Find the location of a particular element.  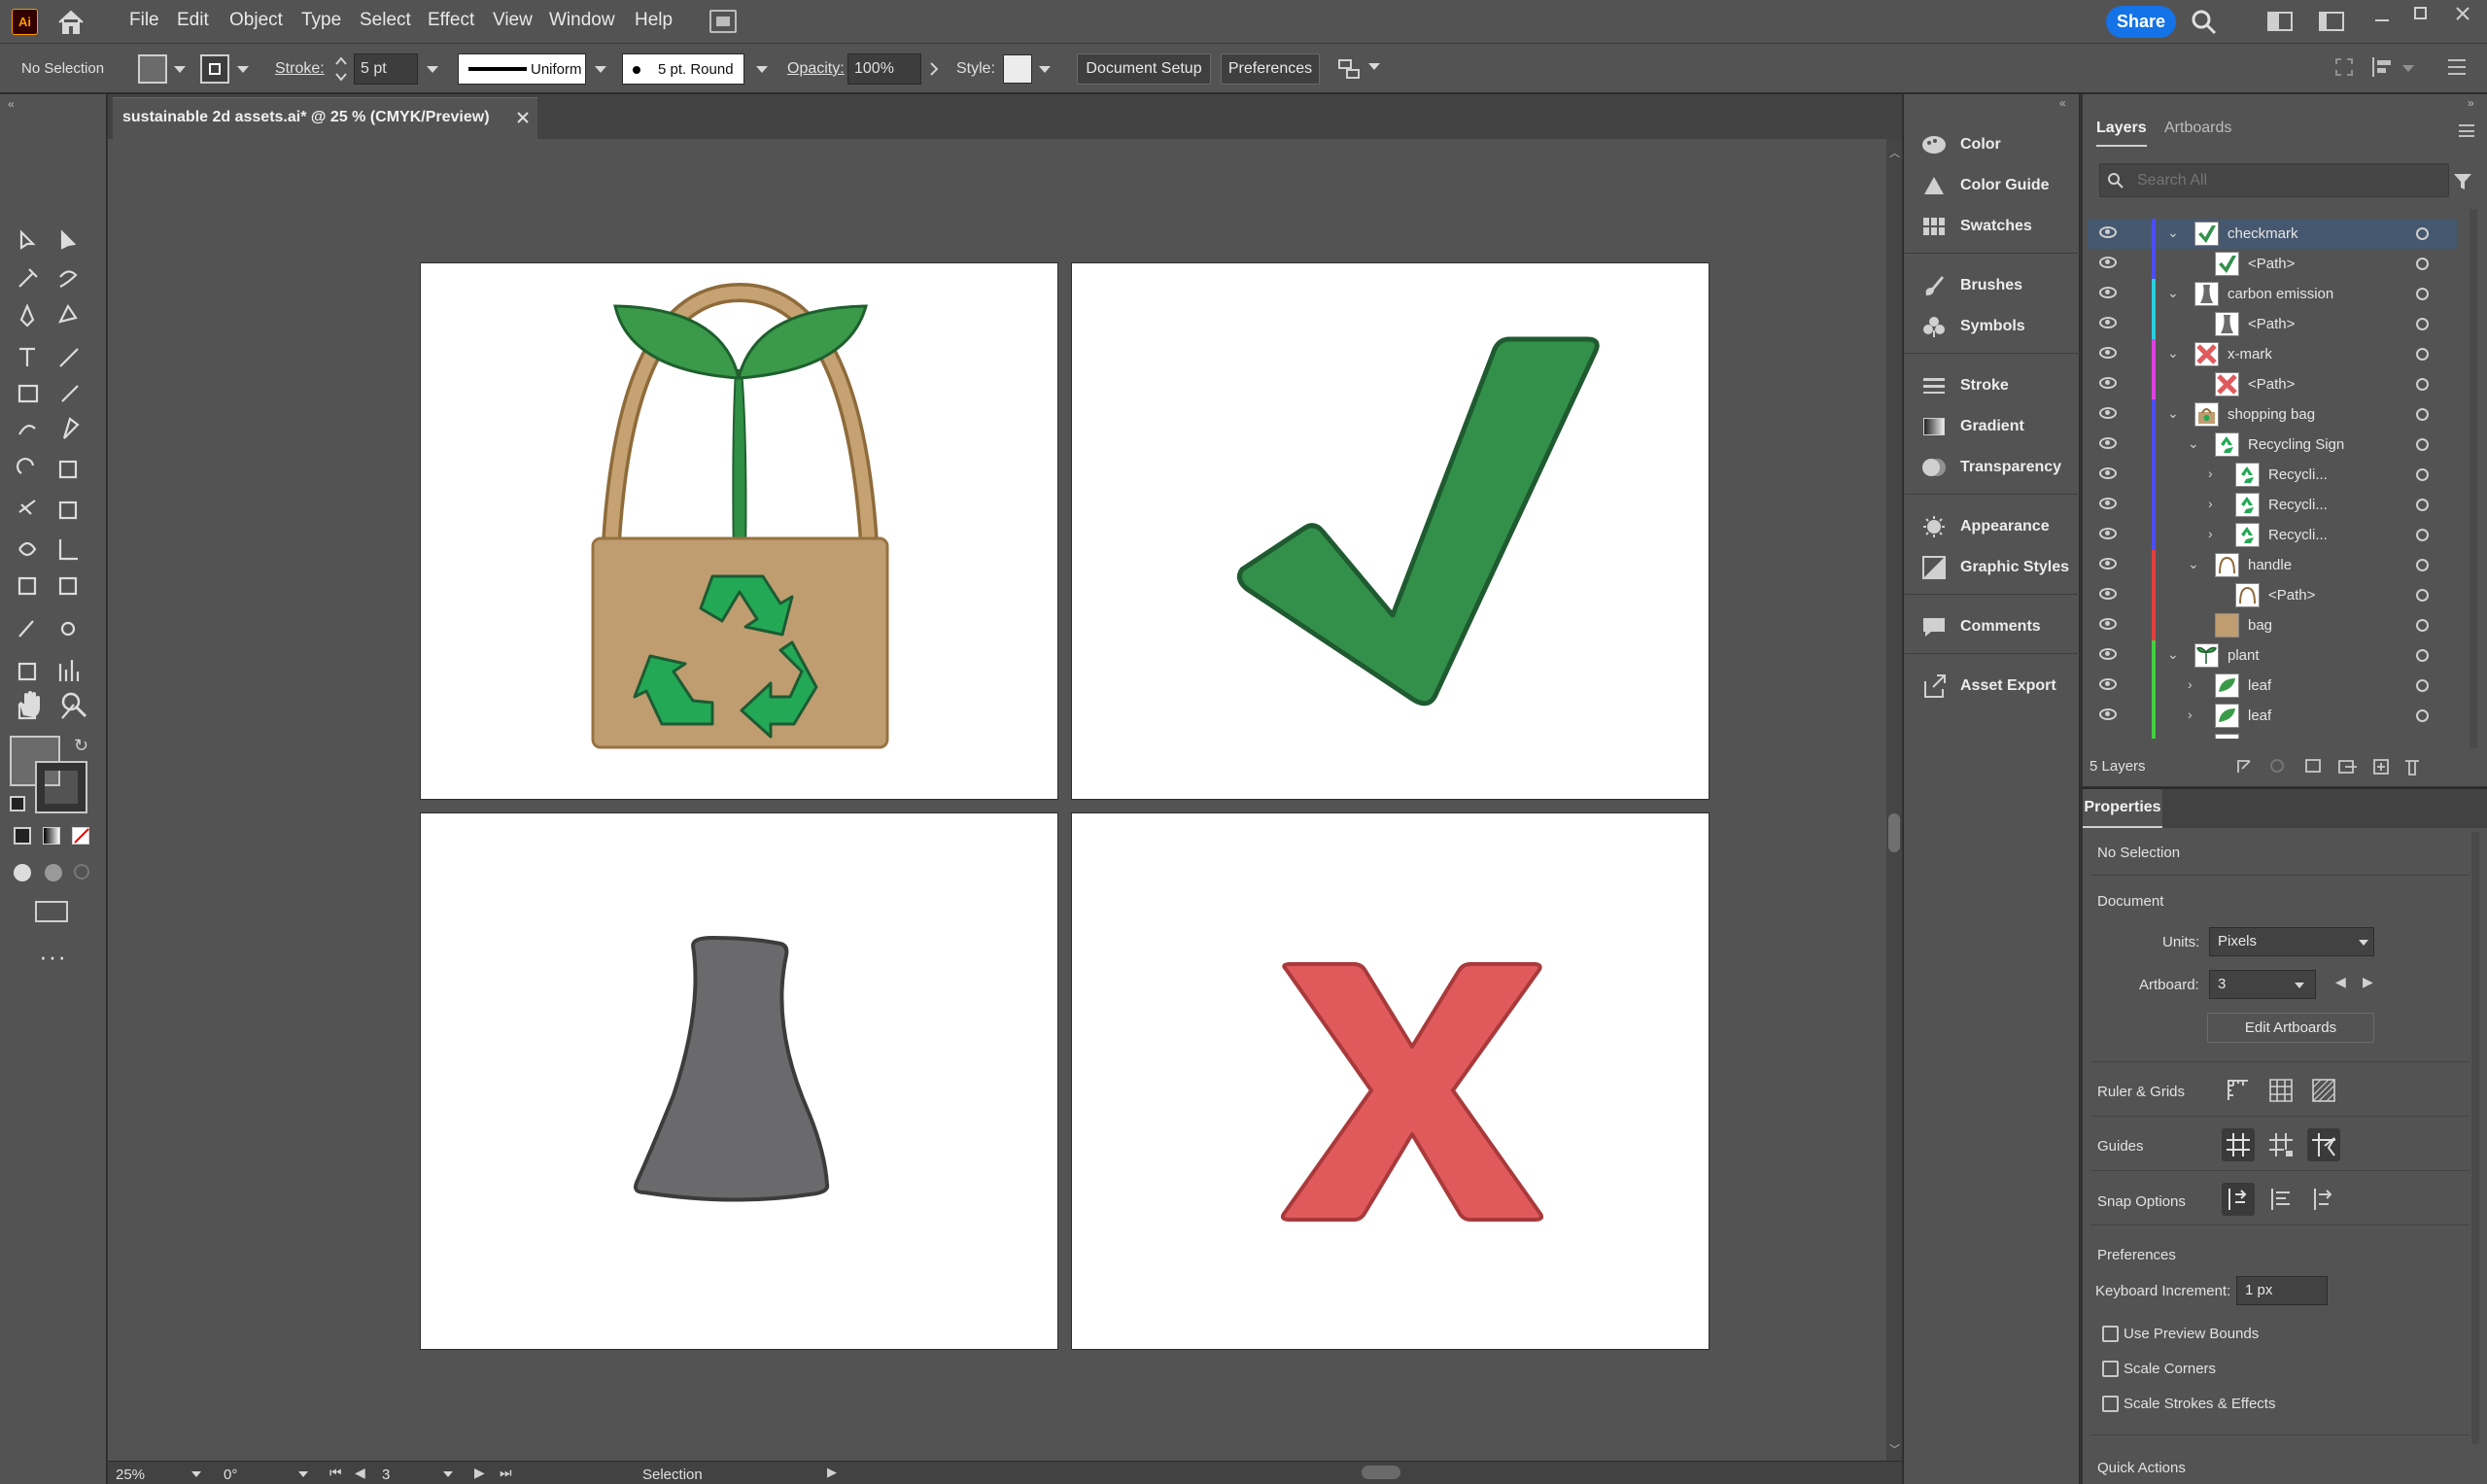

units-select: Pixels is located at coordinates (2291, 941).